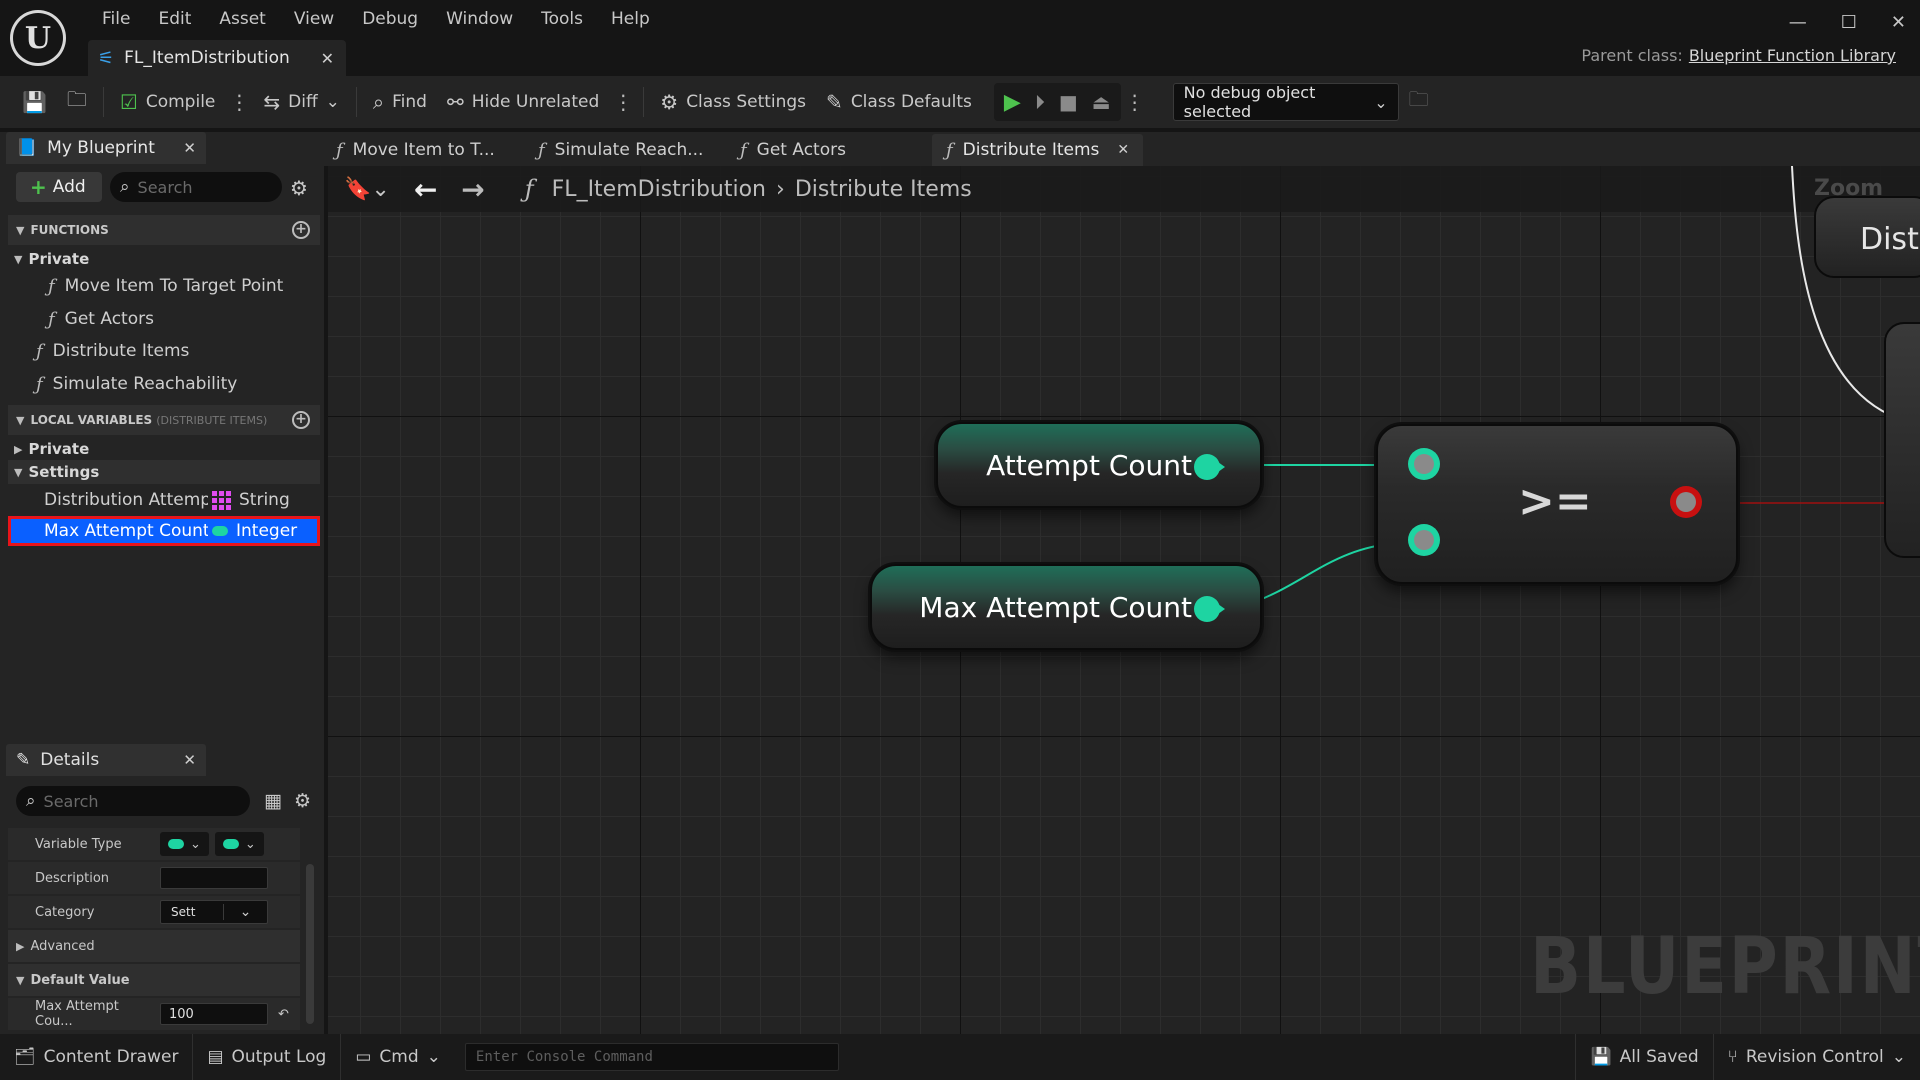 This screenshot has height=1080, width=1920. Describe the element at coordinates (245, 912) in the screenshot. I see `chevron-down-icon: ⌄` at that location.